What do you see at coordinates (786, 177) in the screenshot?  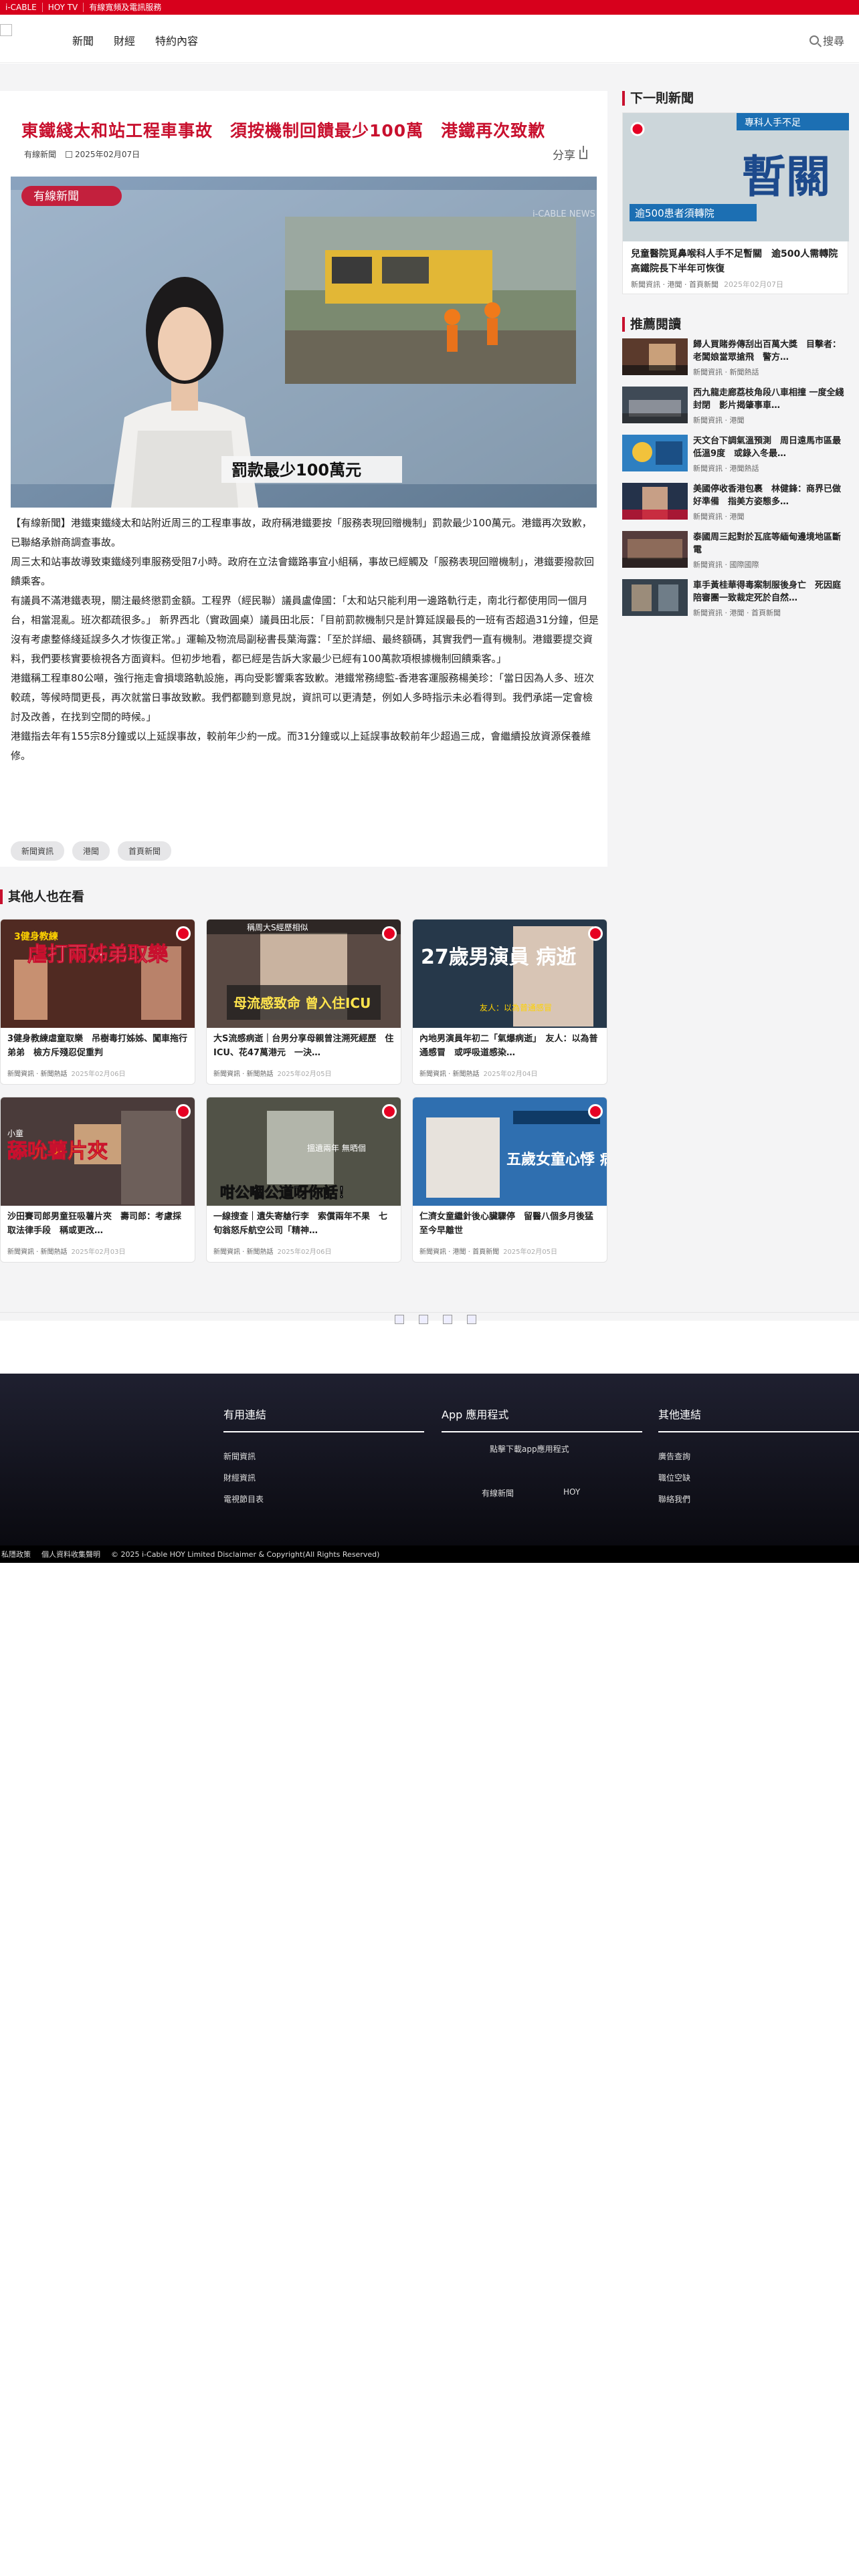 I see `next-img-big: 暫關` at bounding box center [786, 177].